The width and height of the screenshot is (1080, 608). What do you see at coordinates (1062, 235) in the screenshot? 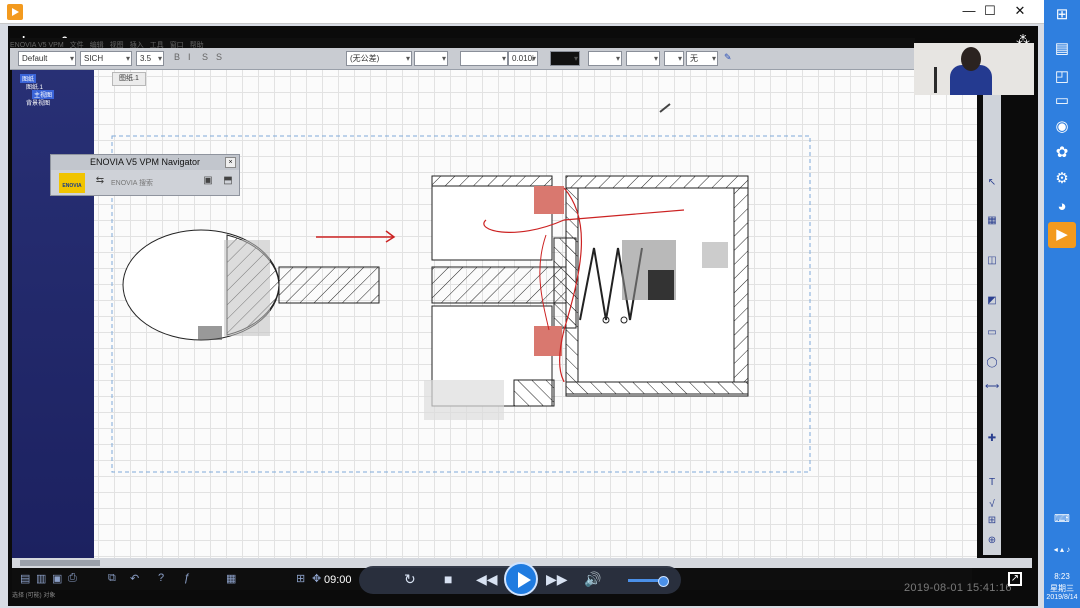
I see `player-taskbar-icon: ▶` at bounding box center [1062, 235].